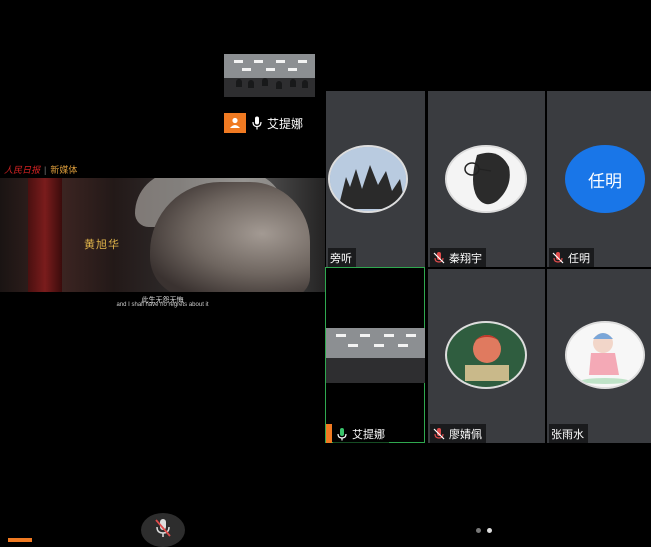 The height and width of the screenshot is (547, 651). I want to click on participant-name-tag: 旁听, so click(342, 258).